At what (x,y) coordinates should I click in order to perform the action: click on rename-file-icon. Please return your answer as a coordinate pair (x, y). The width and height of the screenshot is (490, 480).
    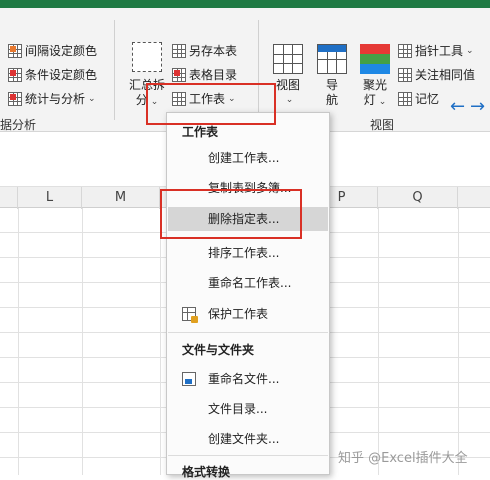
    Looking at the image, I should click on (189, 379).